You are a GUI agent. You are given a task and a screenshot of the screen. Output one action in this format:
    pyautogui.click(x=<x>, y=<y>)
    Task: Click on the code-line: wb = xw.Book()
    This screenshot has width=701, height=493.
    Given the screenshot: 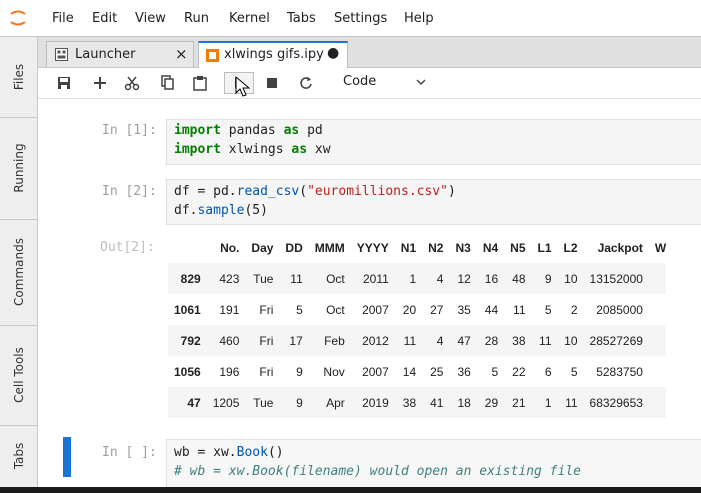 What is the action you would take?
    pyautogui.click(x=229, y=452)
    